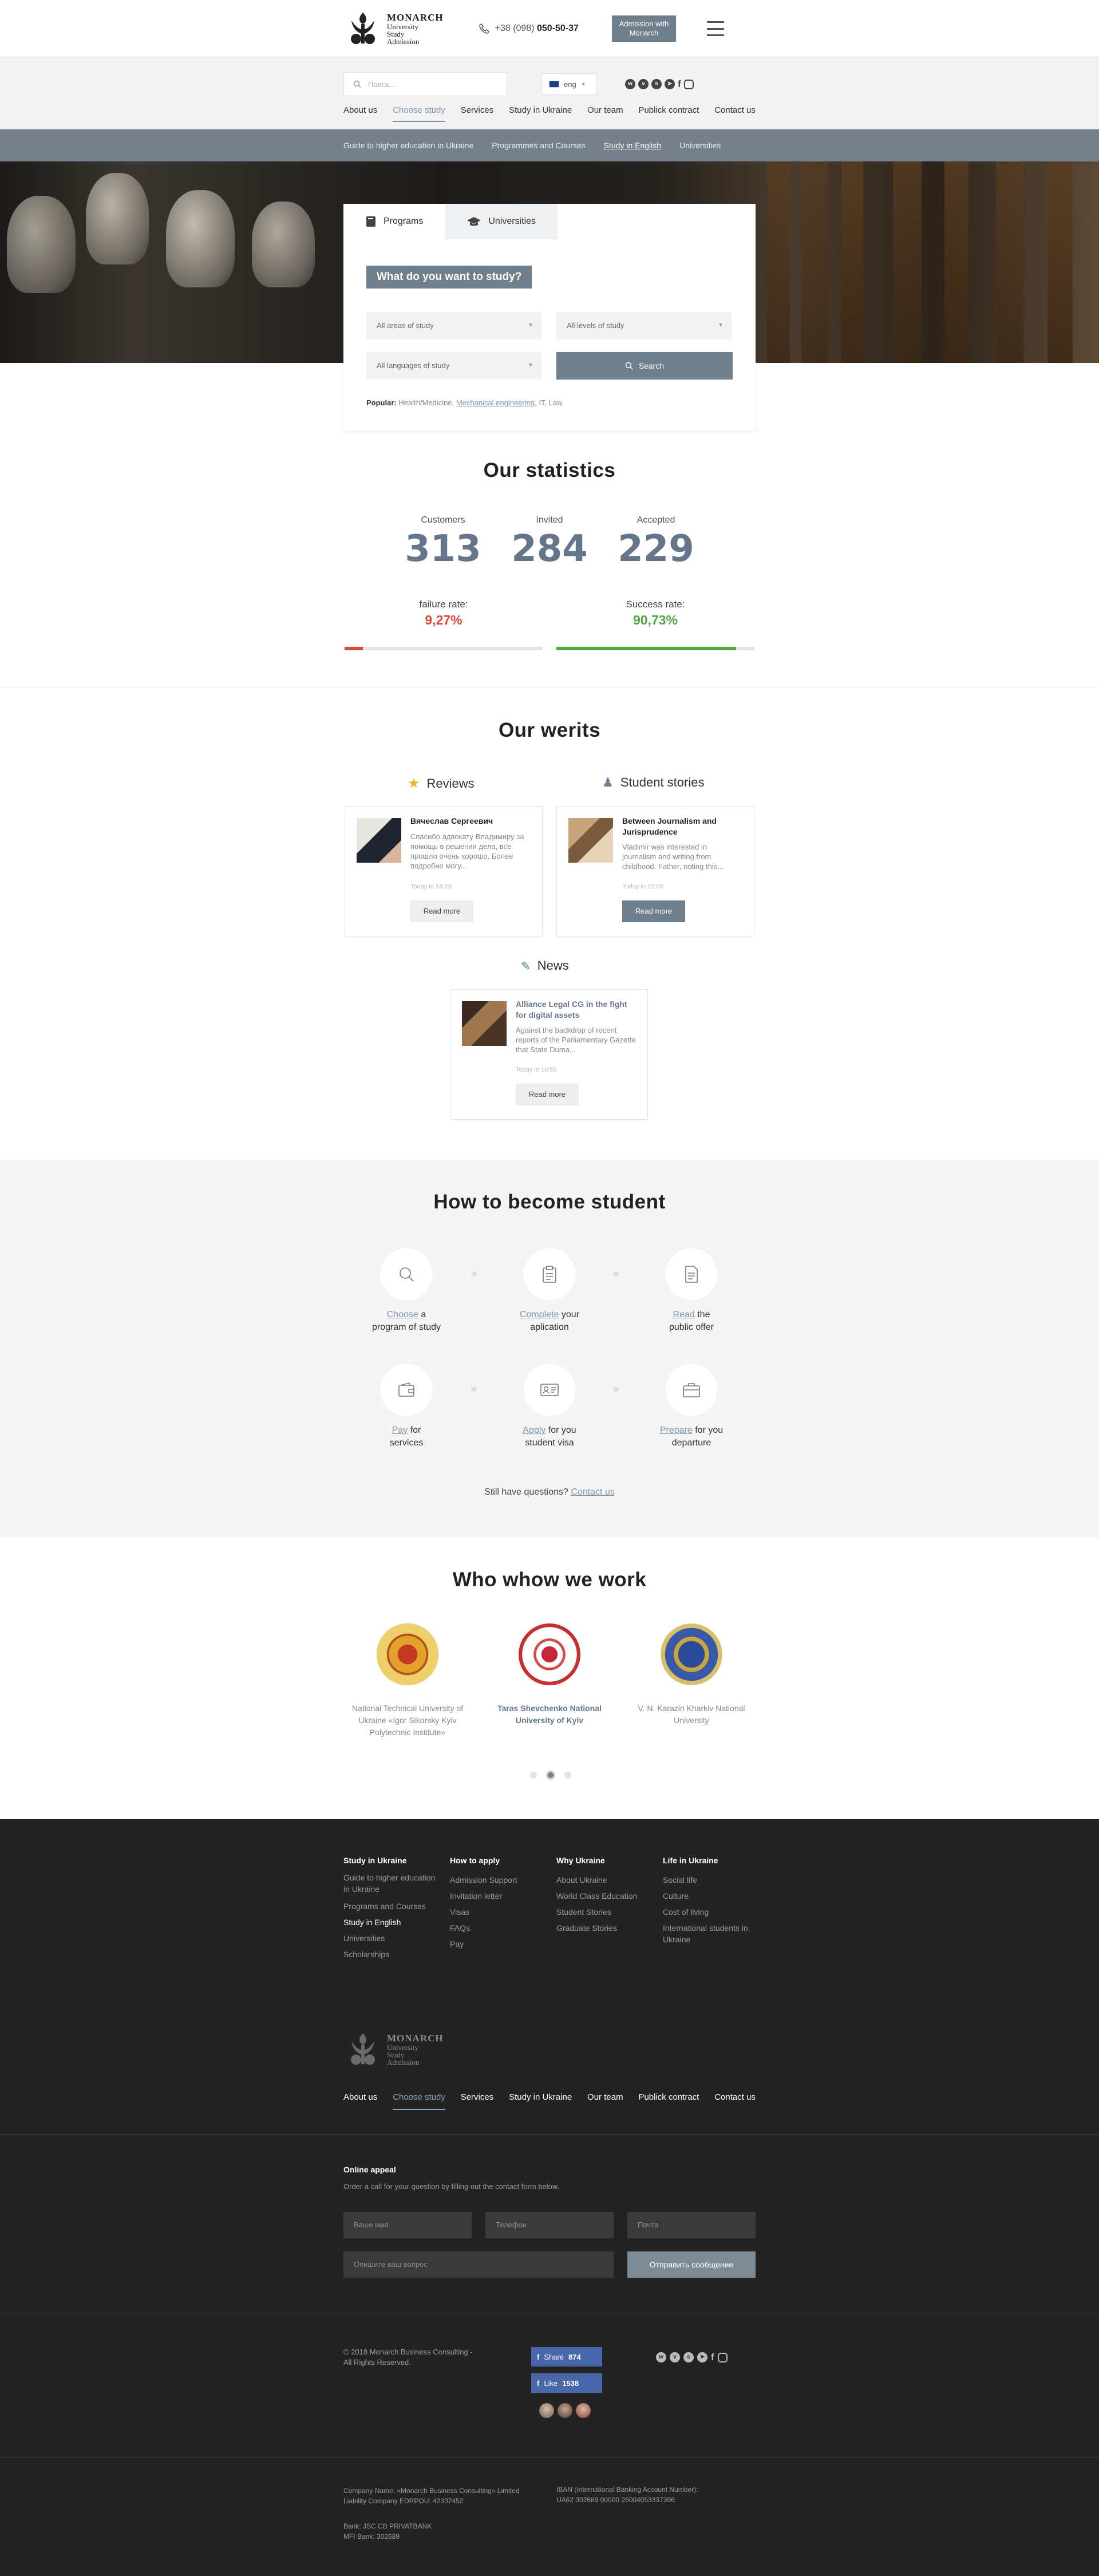  I want to click on send-message-button: Отправить сообщение, so click(691, 2264).